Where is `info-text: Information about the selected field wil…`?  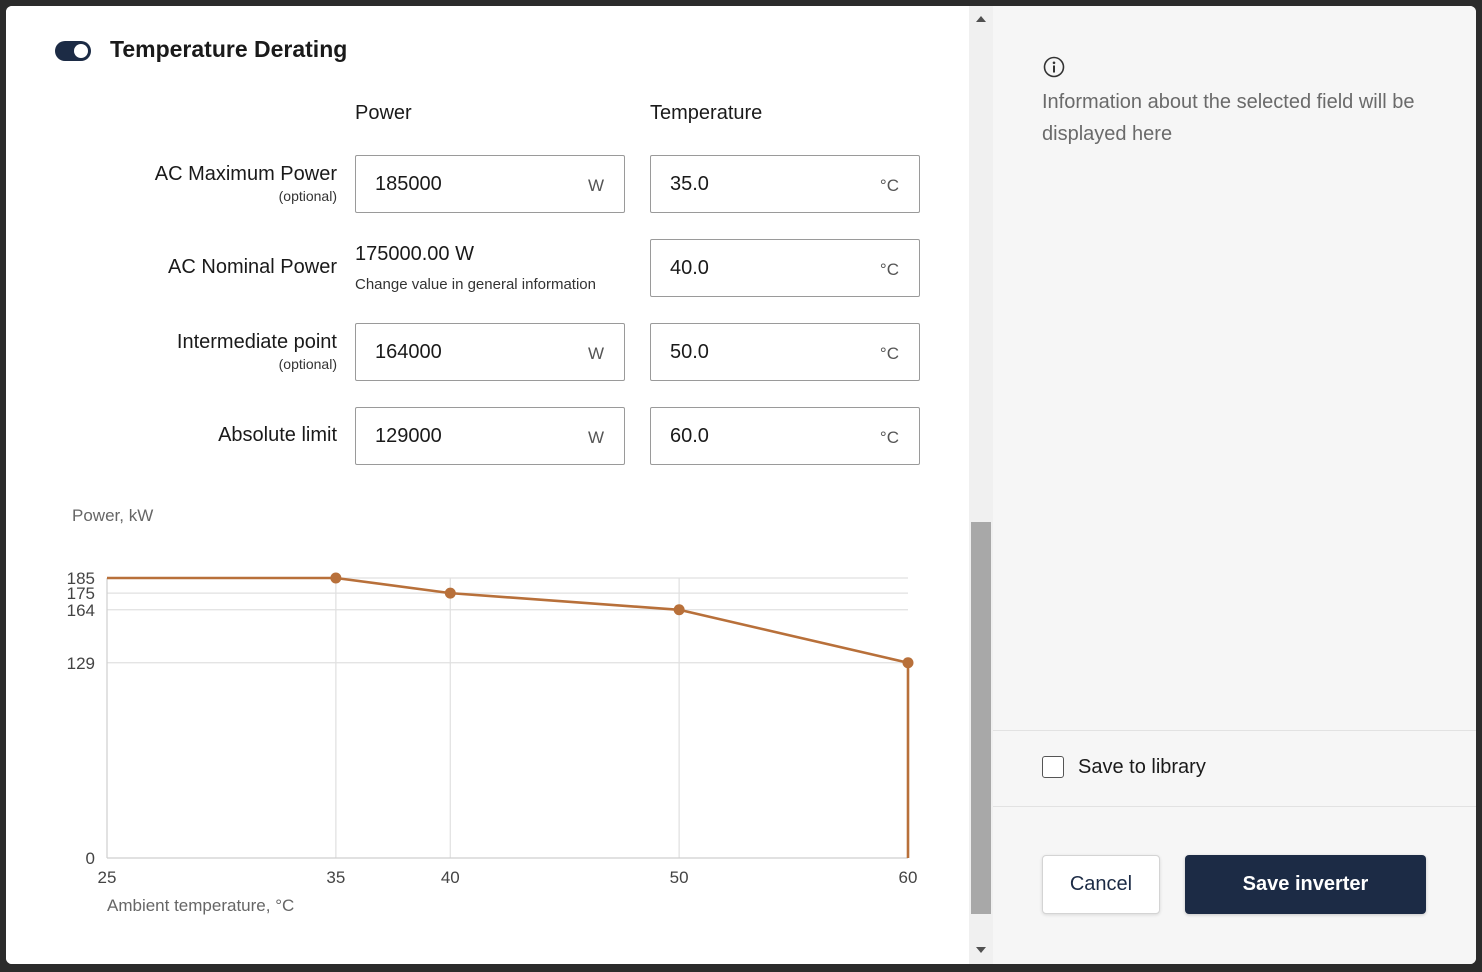 info-text: Information about the selected field wil… is located at coordinates (1228, 118).